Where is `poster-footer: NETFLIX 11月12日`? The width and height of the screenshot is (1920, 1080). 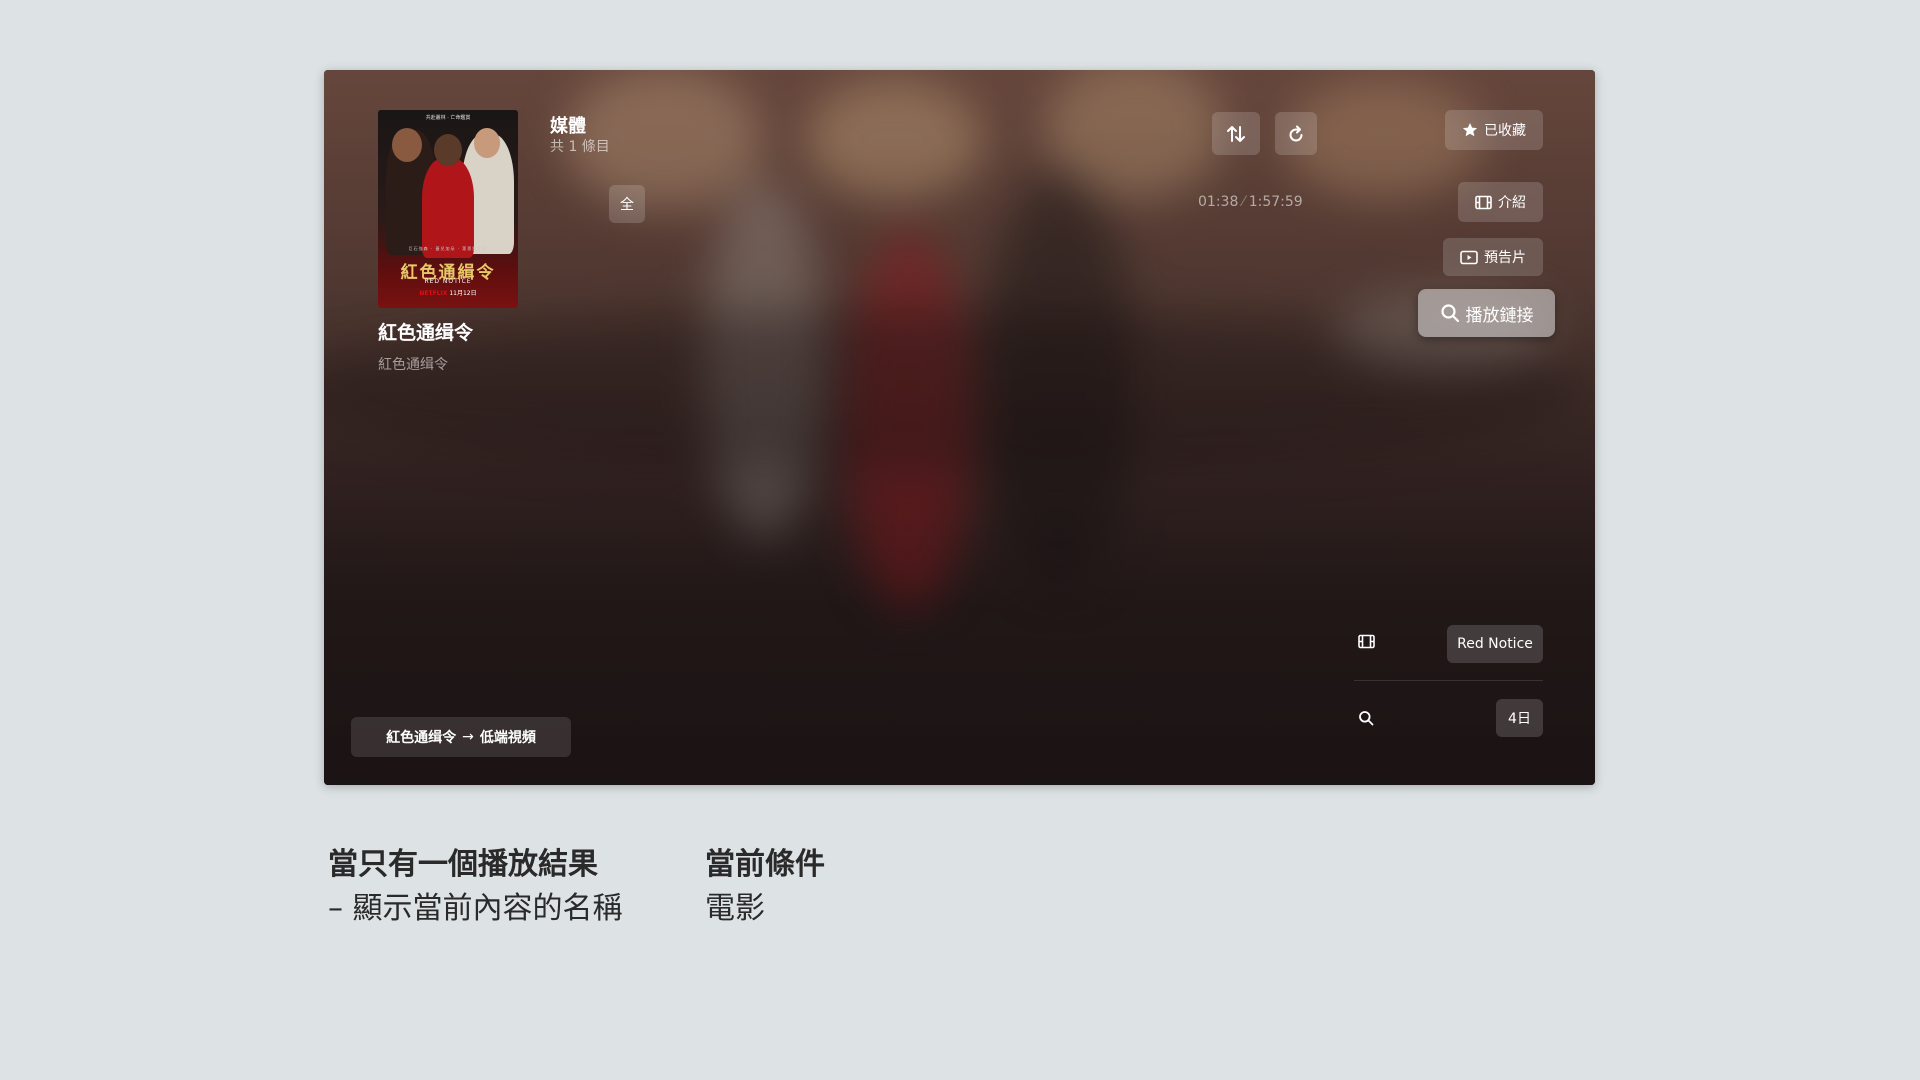
poster-footer: NETFLIX 11月12日 is located at coordinates (448, 292).